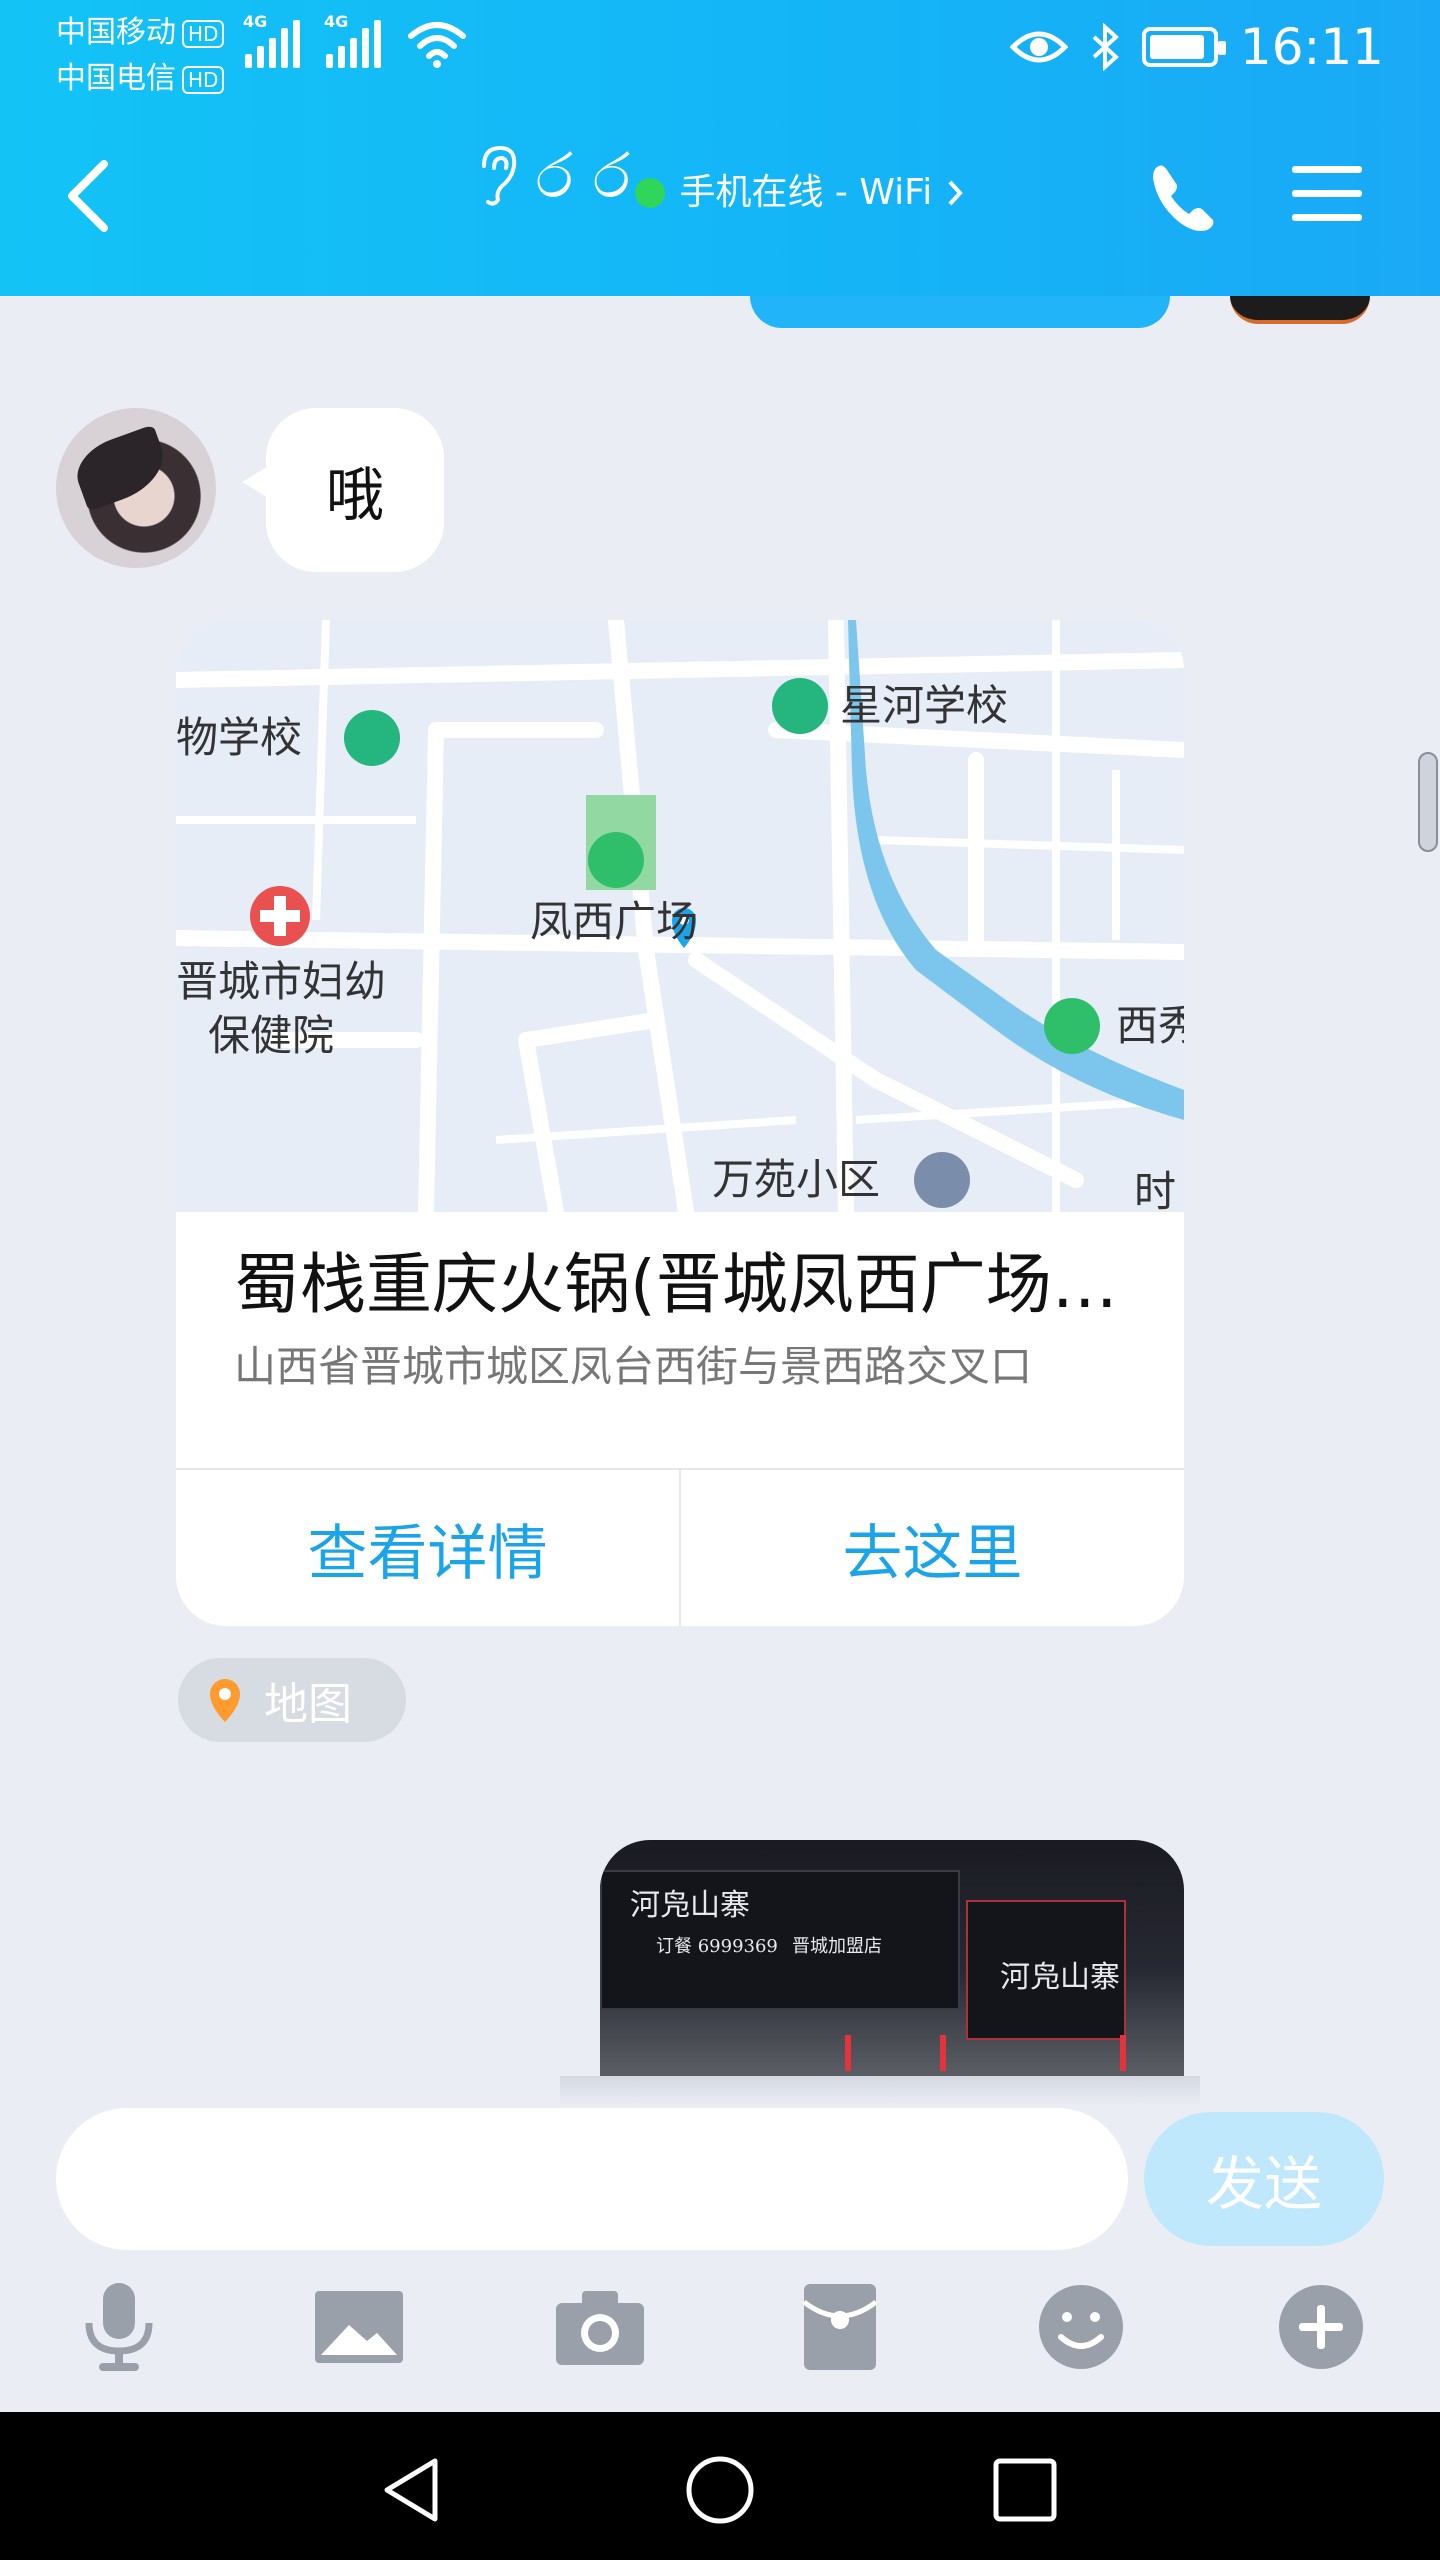  I want to click on navigate-button: 去这里, so click(931, 1548).